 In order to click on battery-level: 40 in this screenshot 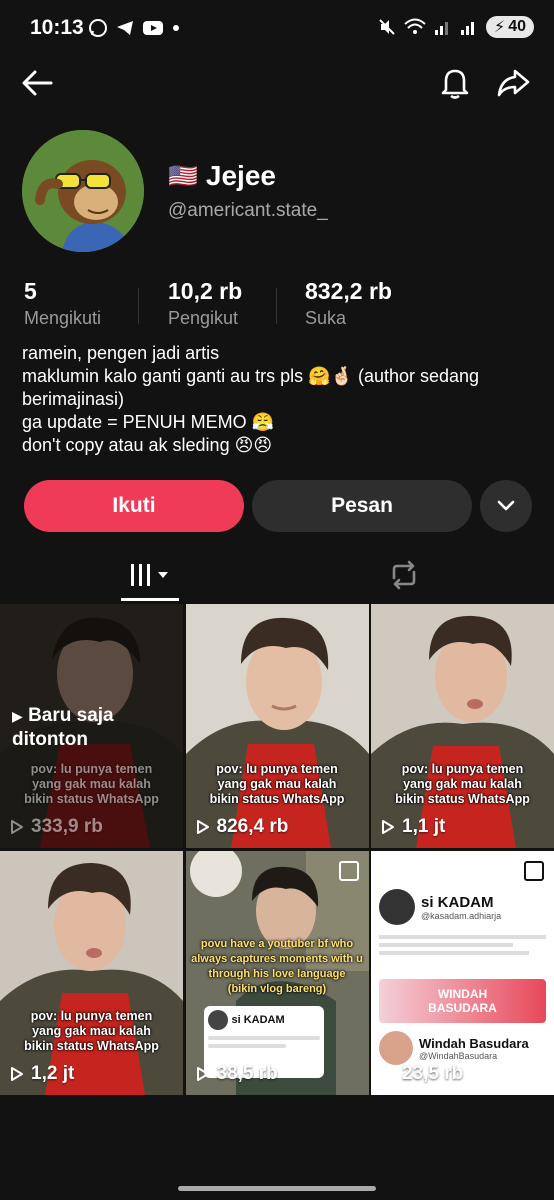, I will do `click(517, 26)`.